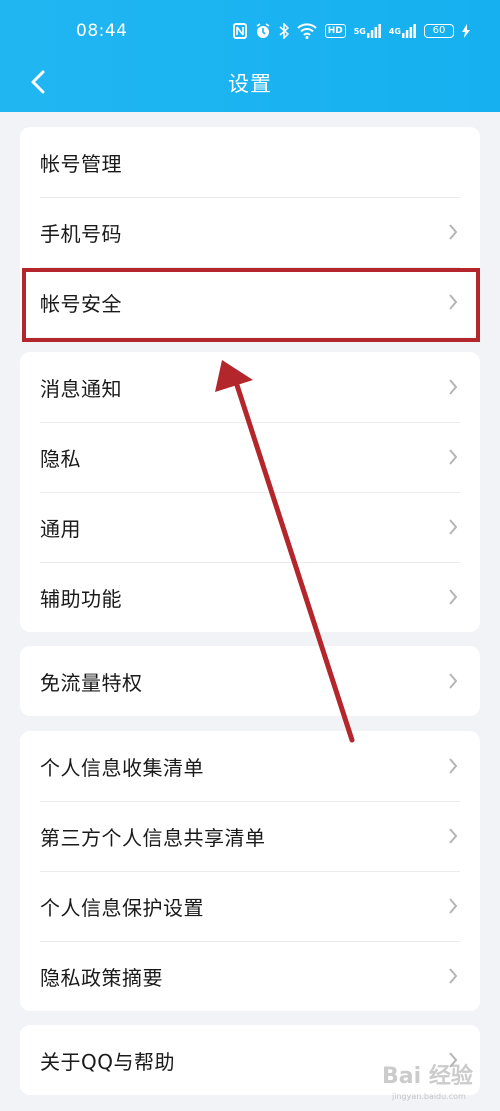 The height and width of the screenshot is (1111, 500). Describe the element at coordinates (122, 907) in the screenshot. I see `settings-item-label: 个人信息保护设置` at that location.